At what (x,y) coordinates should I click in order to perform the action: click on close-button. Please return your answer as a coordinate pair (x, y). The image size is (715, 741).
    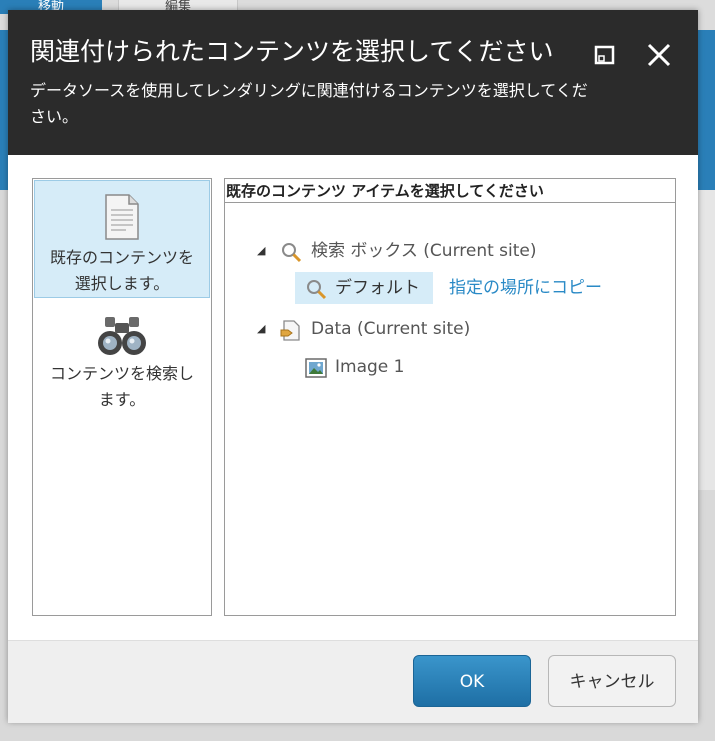
    Looking at the image, I should click on (659, 55).